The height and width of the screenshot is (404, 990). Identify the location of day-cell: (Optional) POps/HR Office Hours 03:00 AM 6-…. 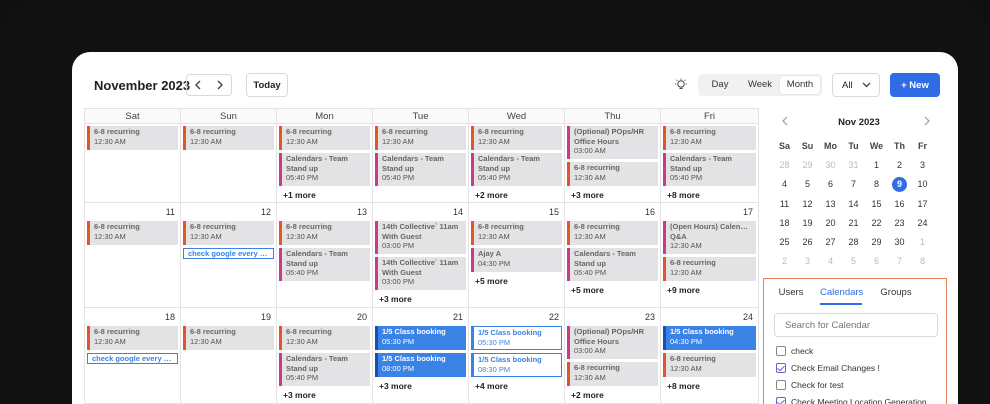
(613, 163).